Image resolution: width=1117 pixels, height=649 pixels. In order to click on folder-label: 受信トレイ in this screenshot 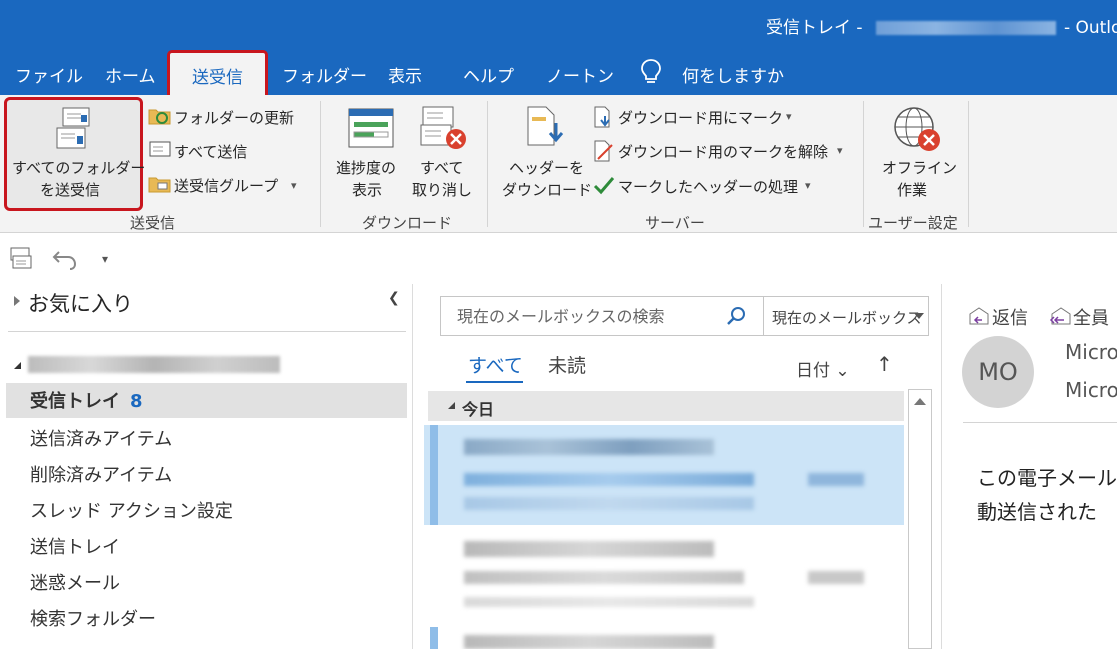, I will do `click(75, 401)`.